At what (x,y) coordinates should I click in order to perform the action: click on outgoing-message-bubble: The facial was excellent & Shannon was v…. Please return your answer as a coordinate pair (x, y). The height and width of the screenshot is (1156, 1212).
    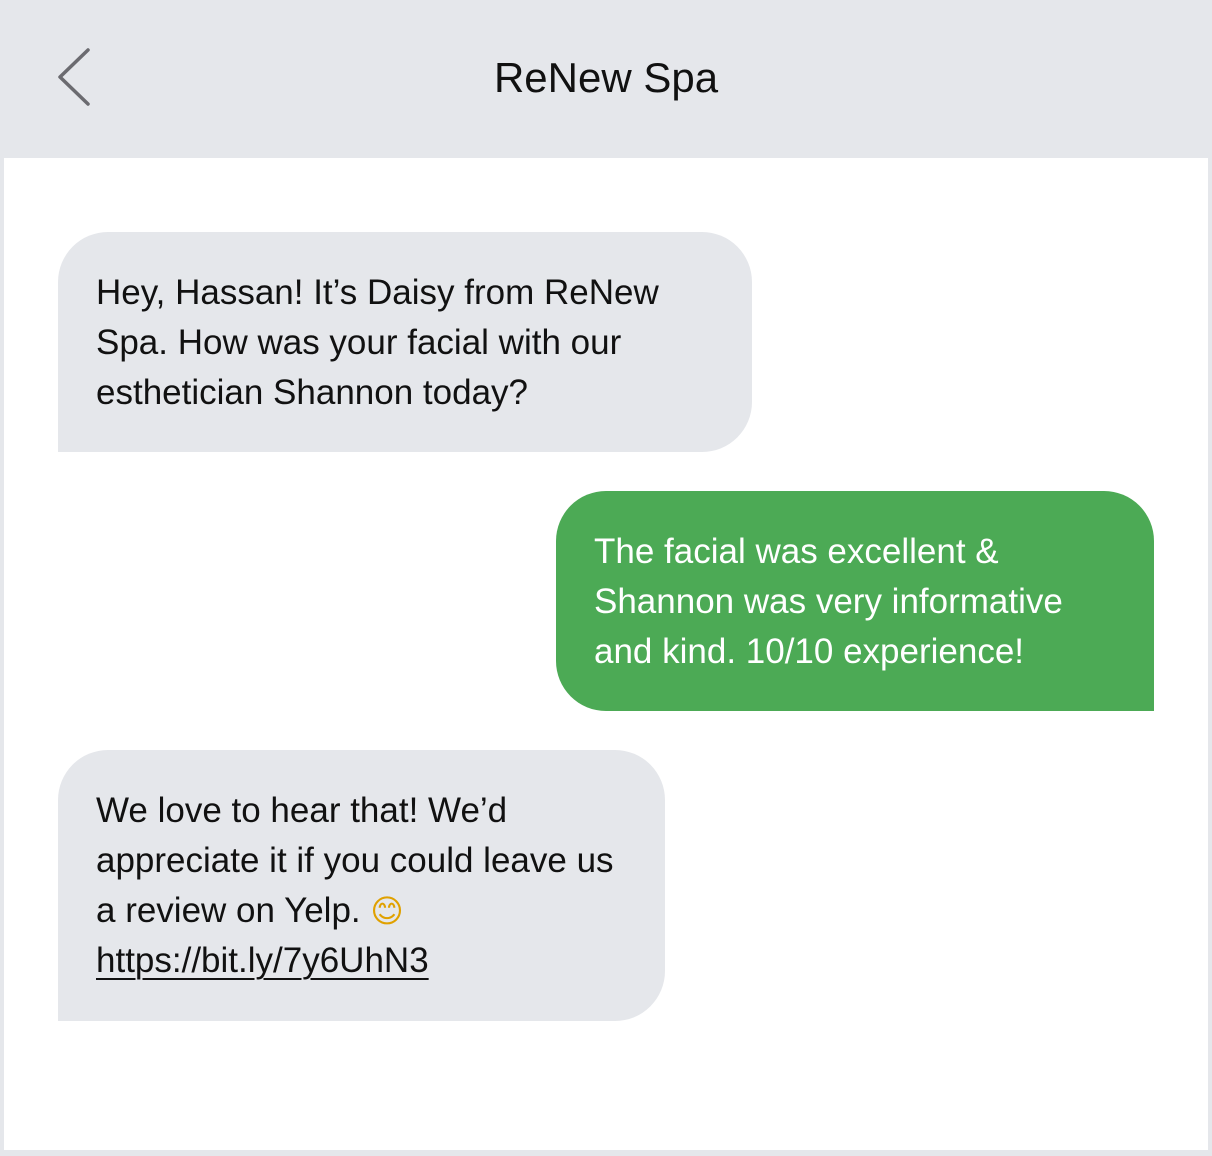
    Looking at the image, I should click on (855, 601).